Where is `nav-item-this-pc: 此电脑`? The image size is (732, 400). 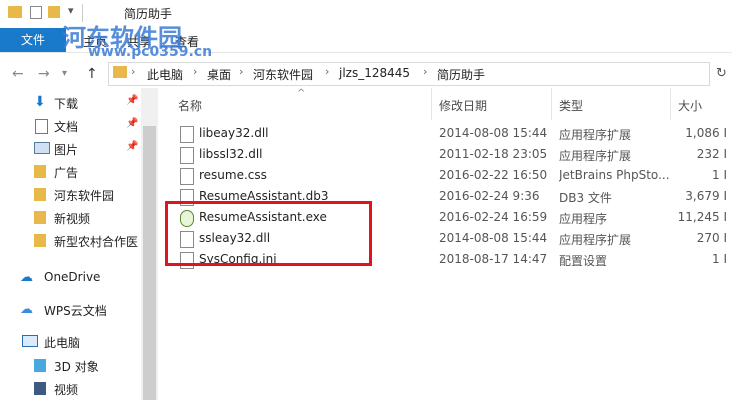
nav-item-this-pc: 此电脑 is located at coordinates (70, 342).